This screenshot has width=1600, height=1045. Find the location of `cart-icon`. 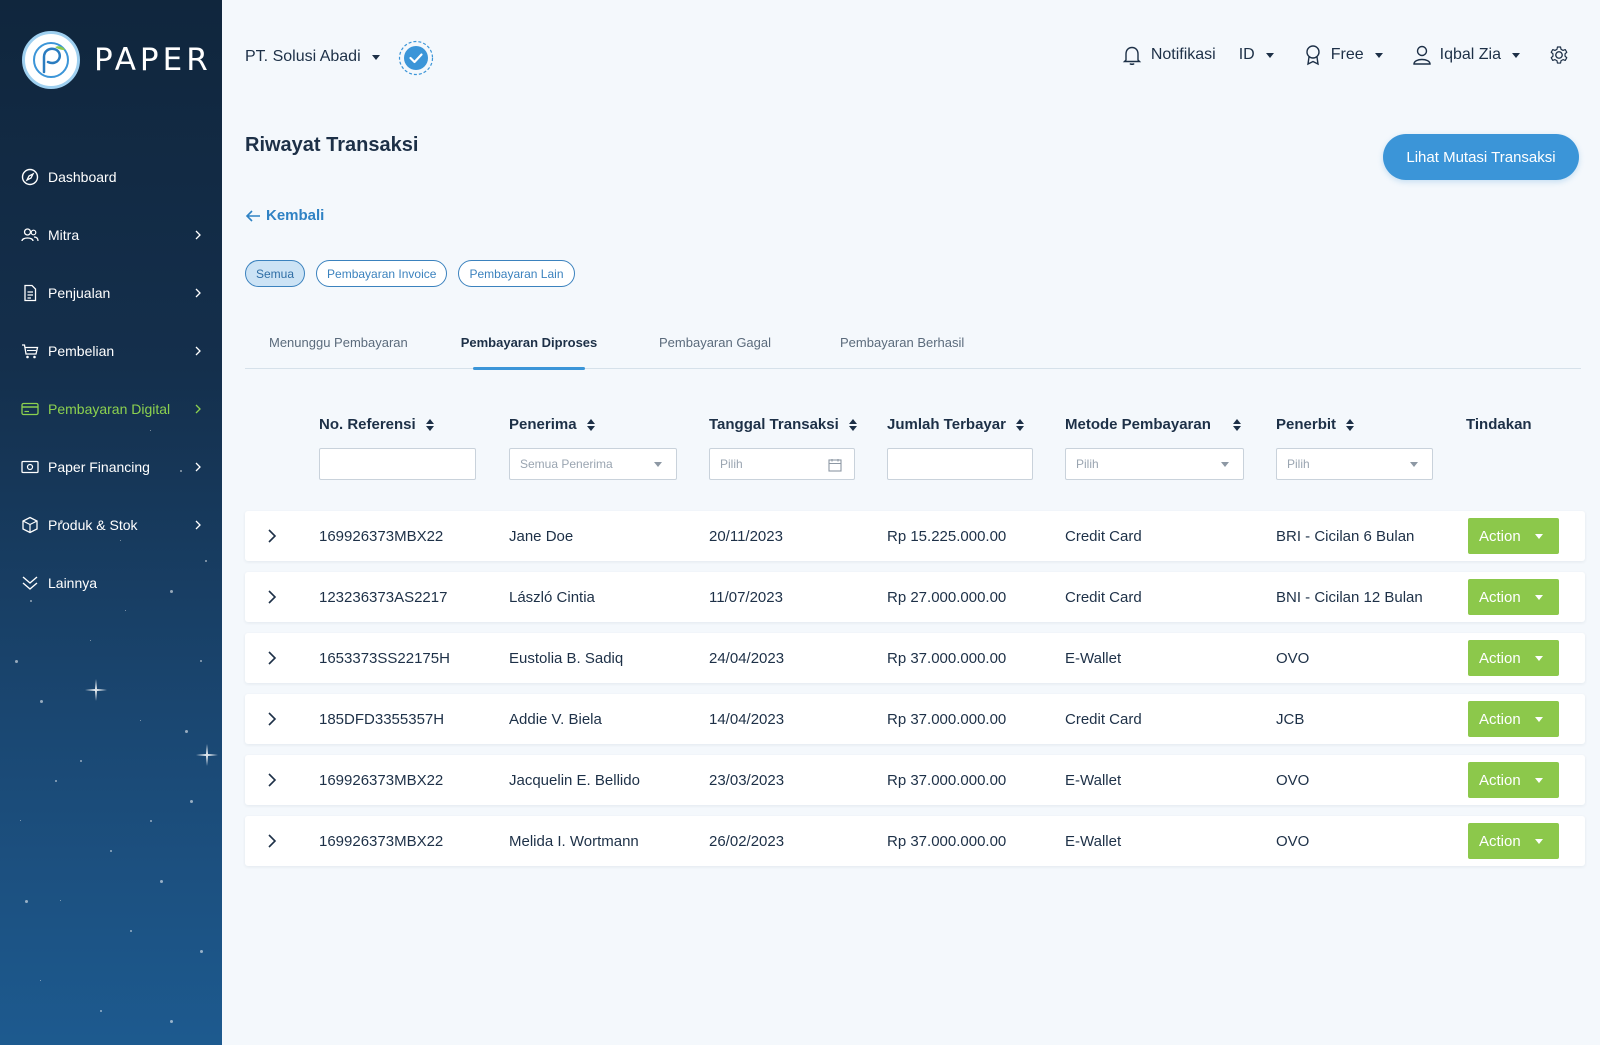

cart-icon is located at coordinates (30, 351).